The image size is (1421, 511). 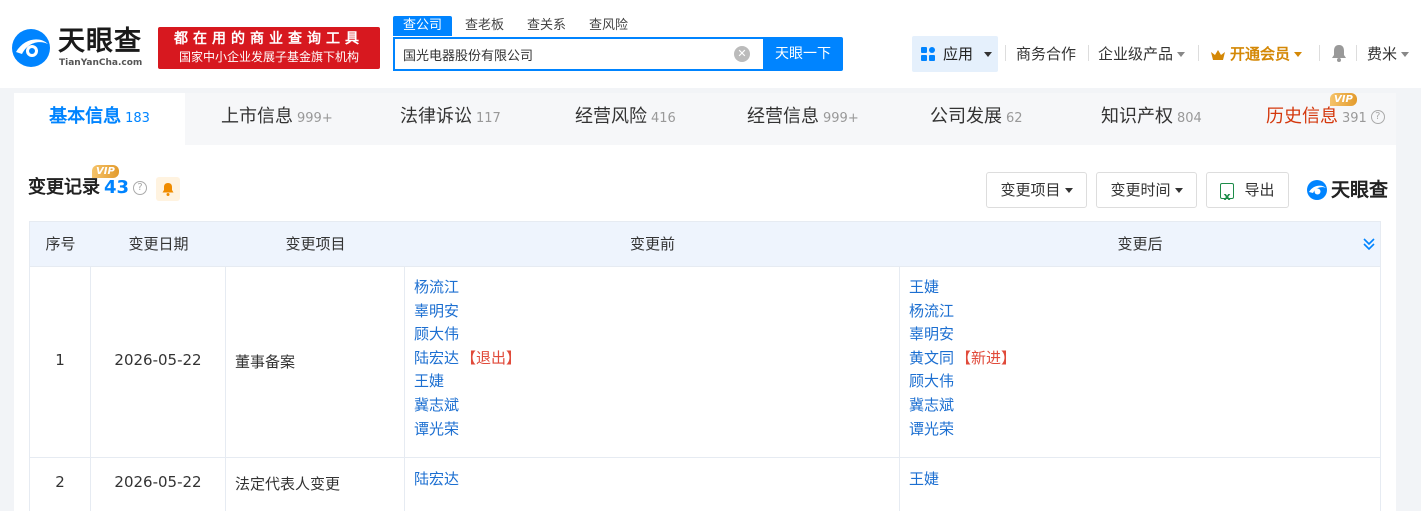 I want to click on apps-label: 应用, so click(x=958, y=54).